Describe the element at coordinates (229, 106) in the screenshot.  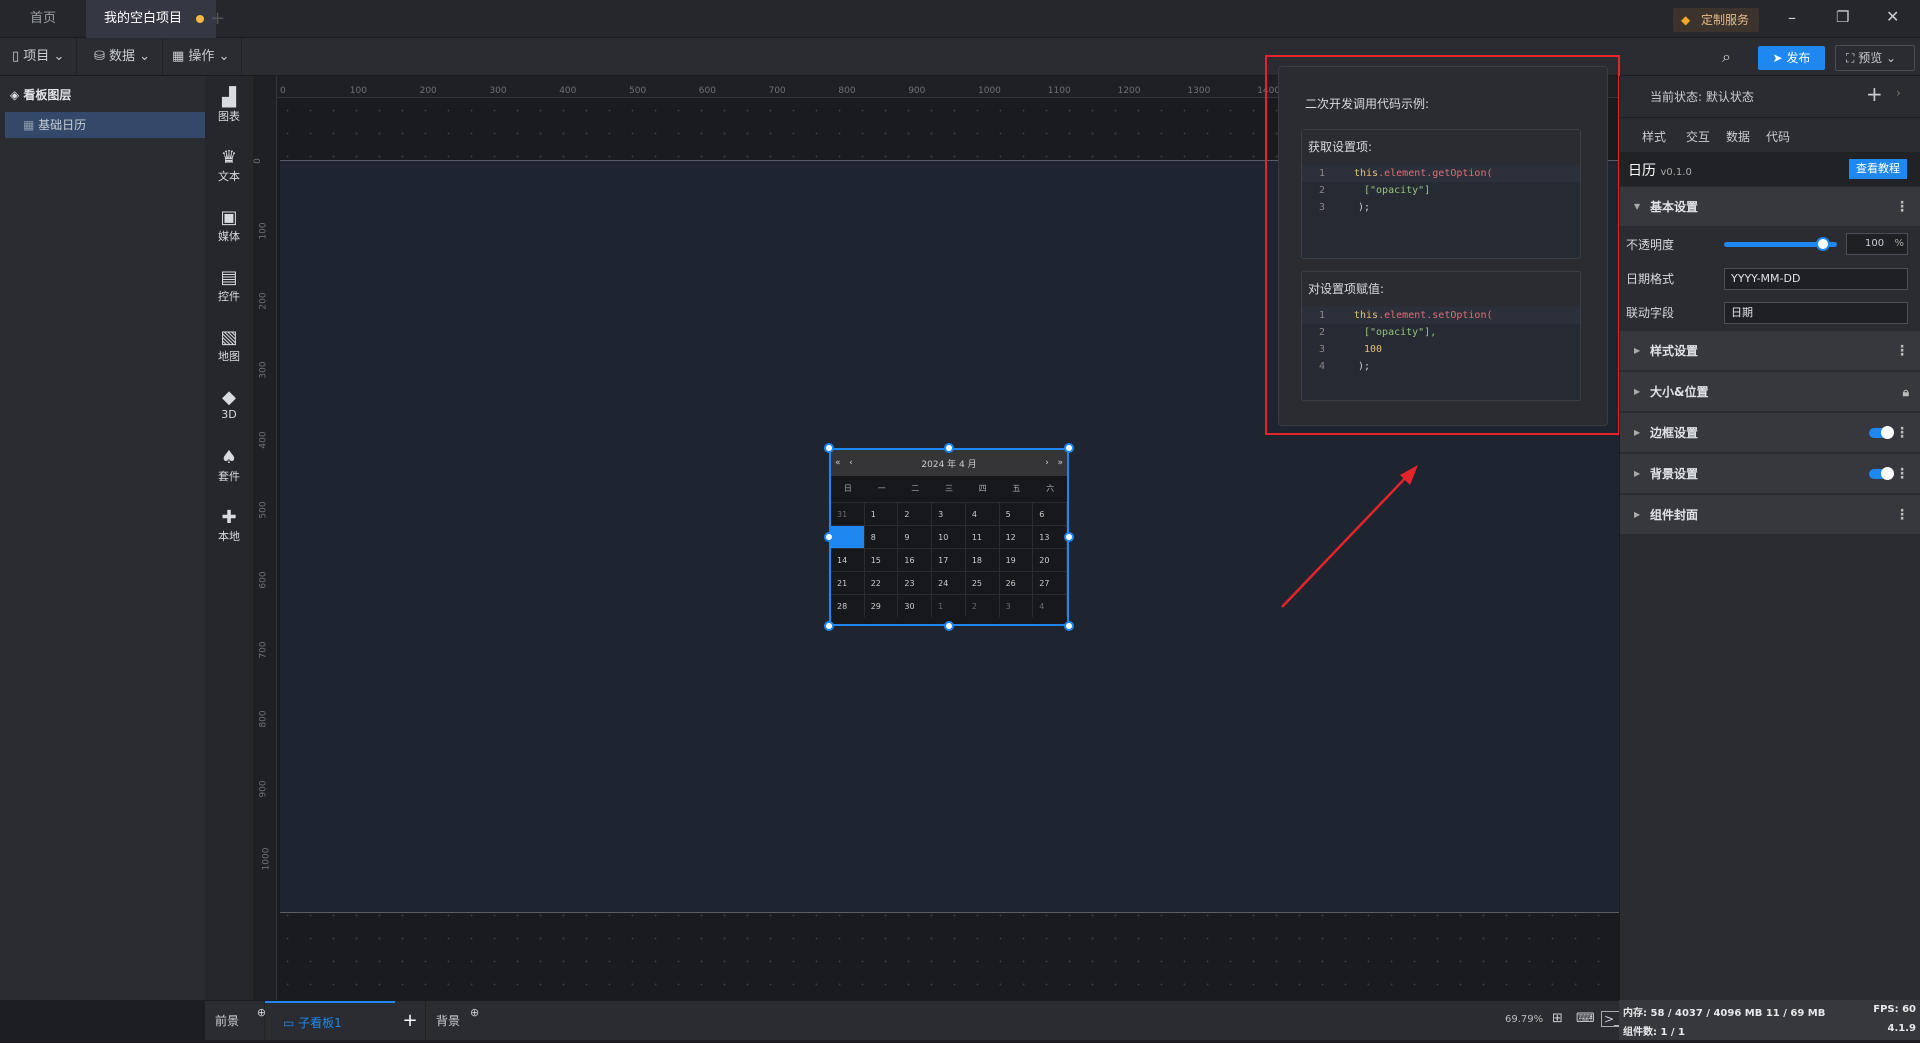
I see `sidebar-item-chart: ▟ 图表` at that location.